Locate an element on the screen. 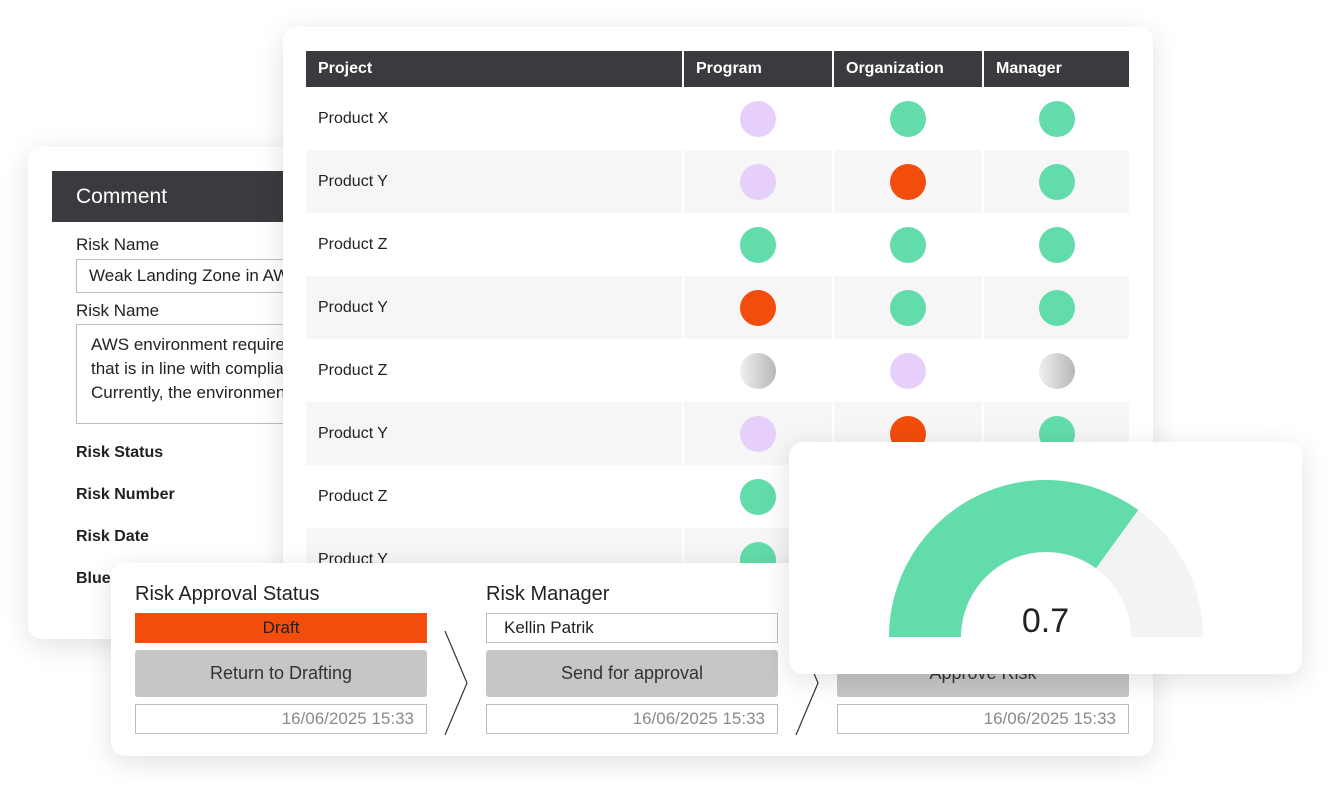 The height and width of the screenshot is (791, 1334). return-to-drafting-button: Return to Drafting is located at coordinates (281, 673).